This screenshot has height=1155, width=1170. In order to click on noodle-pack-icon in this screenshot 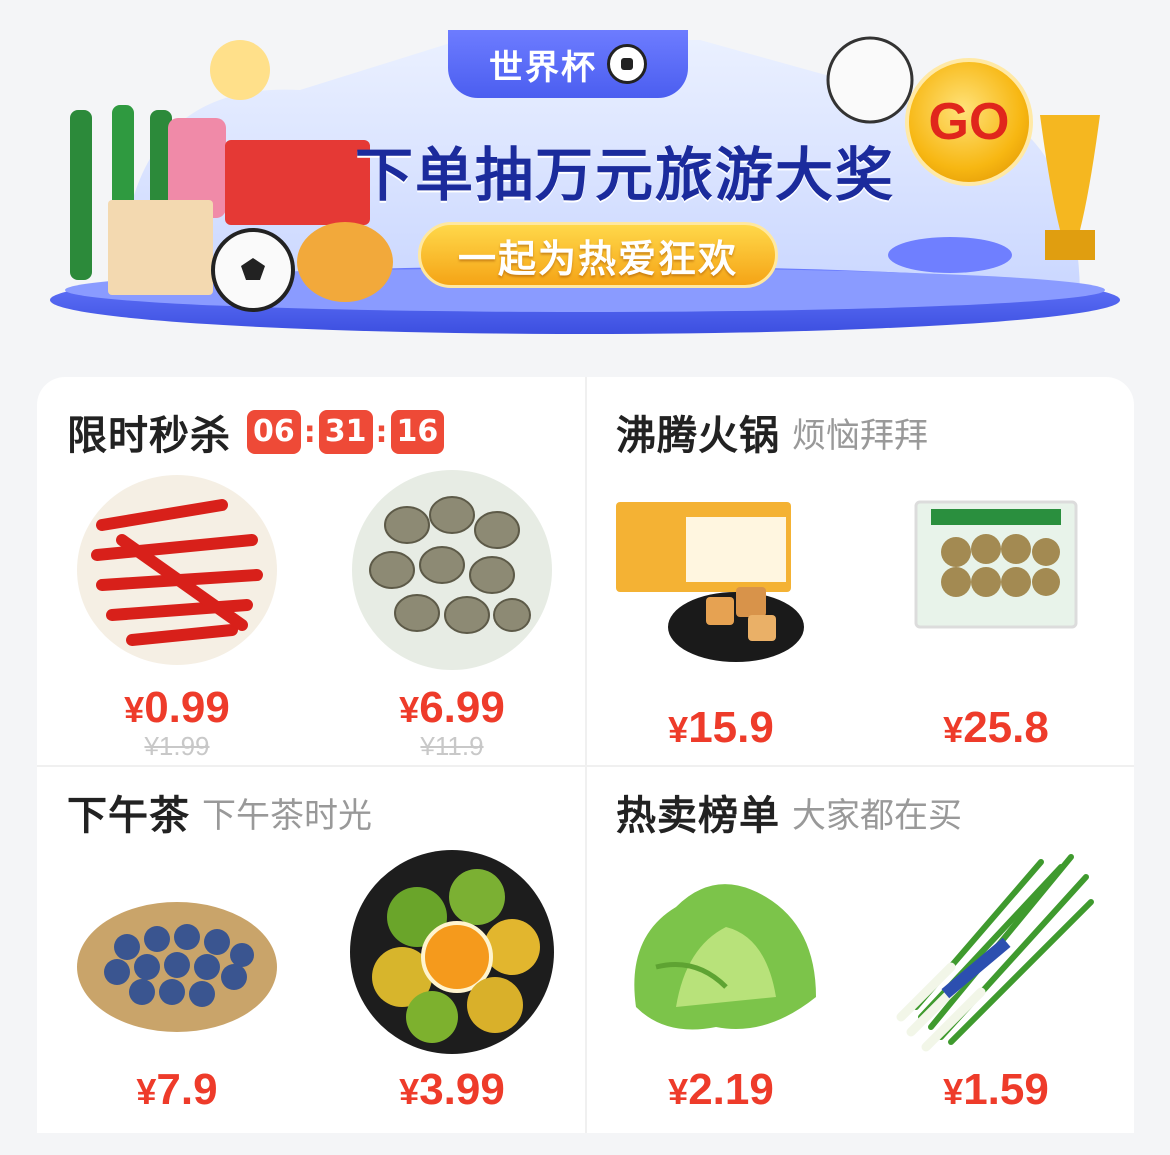, I will do `click(297, 182)`.